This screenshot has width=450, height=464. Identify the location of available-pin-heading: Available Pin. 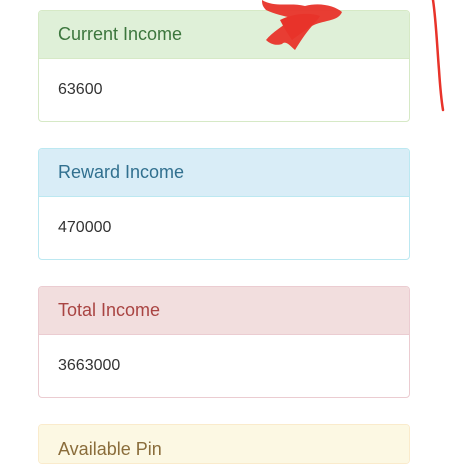
(224, 444).